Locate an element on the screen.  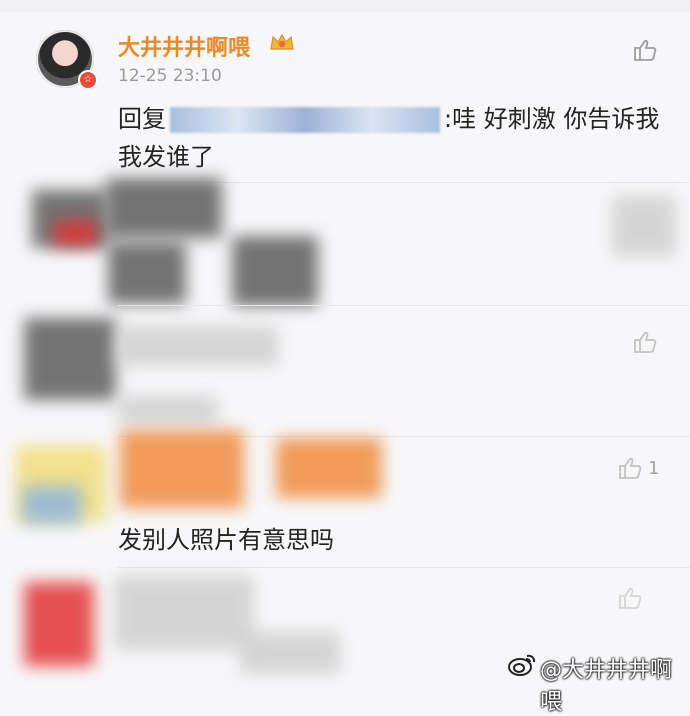
timestamp: 12-25 23:10 is located at coordinates (170, 76).